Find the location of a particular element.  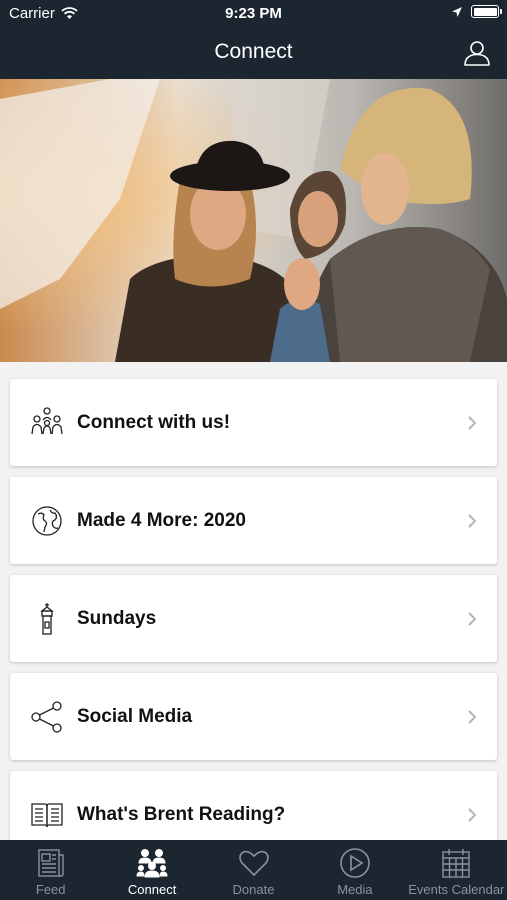

list-item-social-media: Social Media is located at coordinates (253, 716).